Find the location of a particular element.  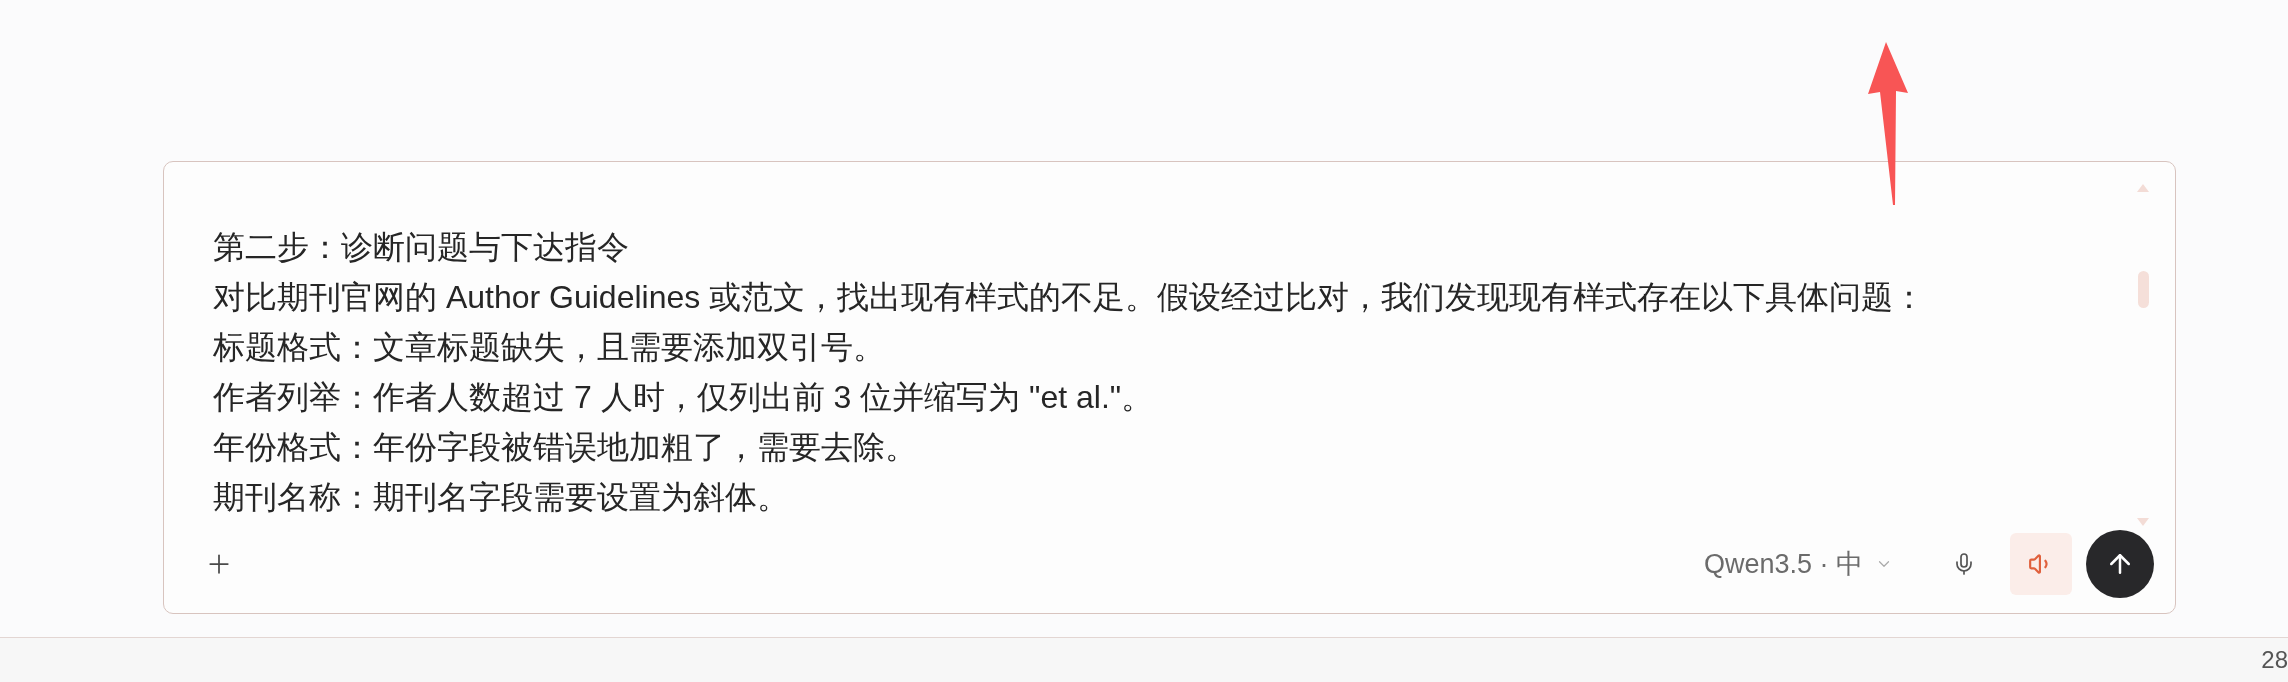

message-line: 作者列举：作者人数超过 7 人时，仅列出前 3 位并缩写为 "et al."。 is located at coordinates (683, 397).